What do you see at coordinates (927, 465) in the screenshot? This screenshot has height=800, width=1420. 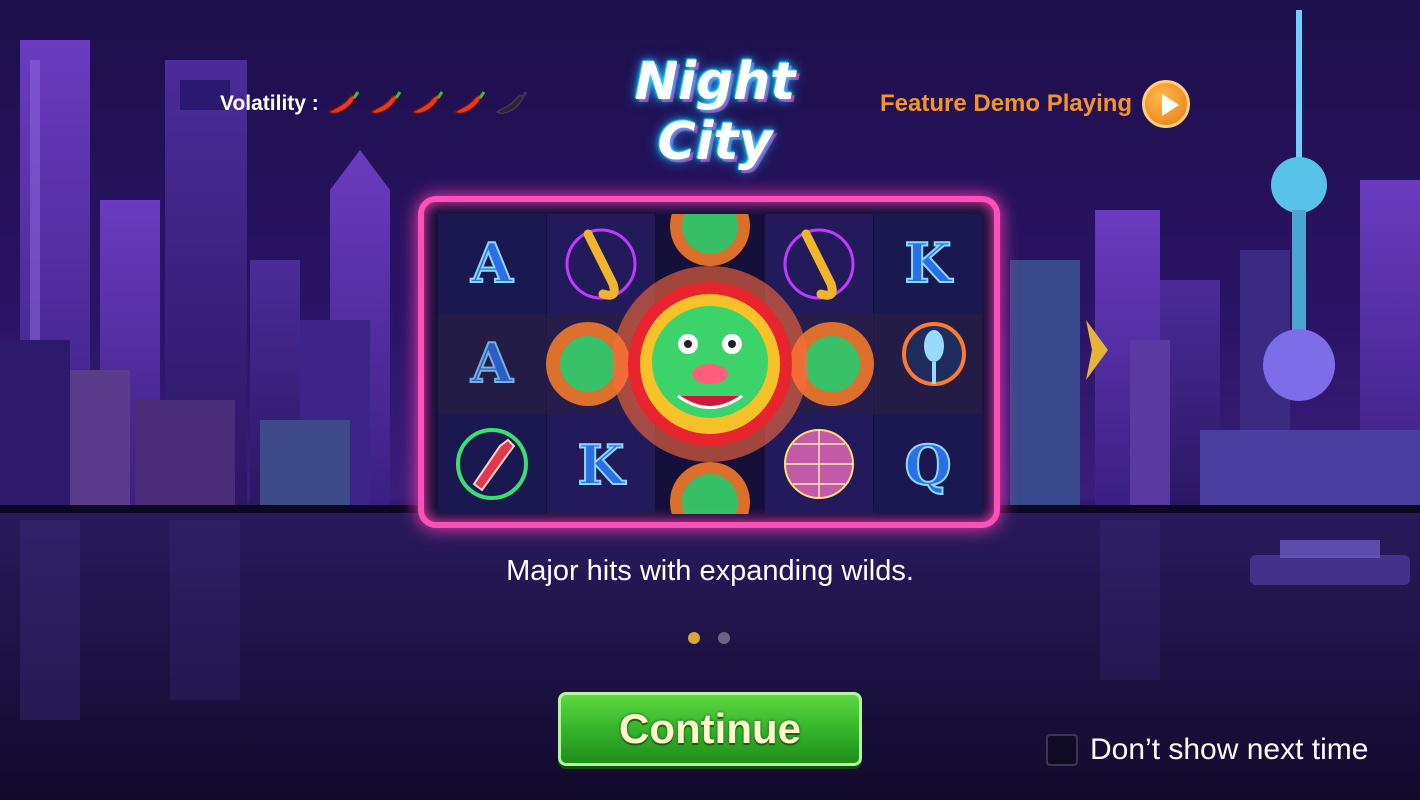 I see `symbol-q: Q` at bounding box center [927, 465].